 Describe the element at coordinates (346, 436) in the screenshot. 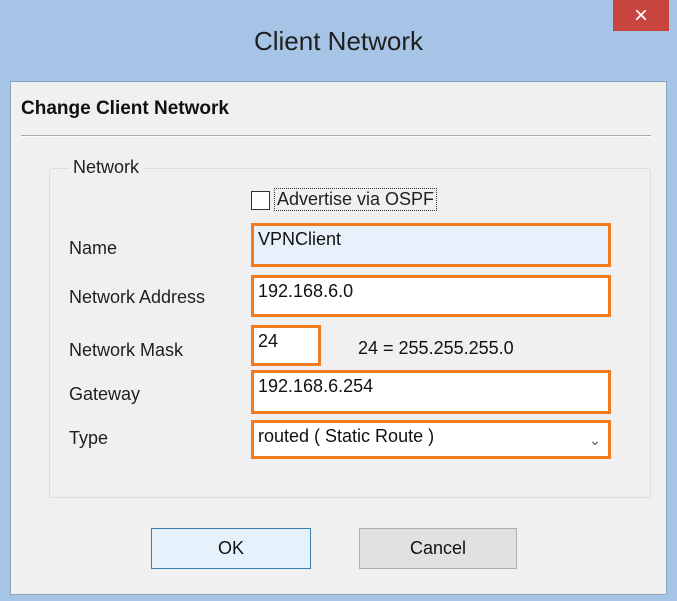

I see `type-select-value: routed ( Static Route )` at that location.